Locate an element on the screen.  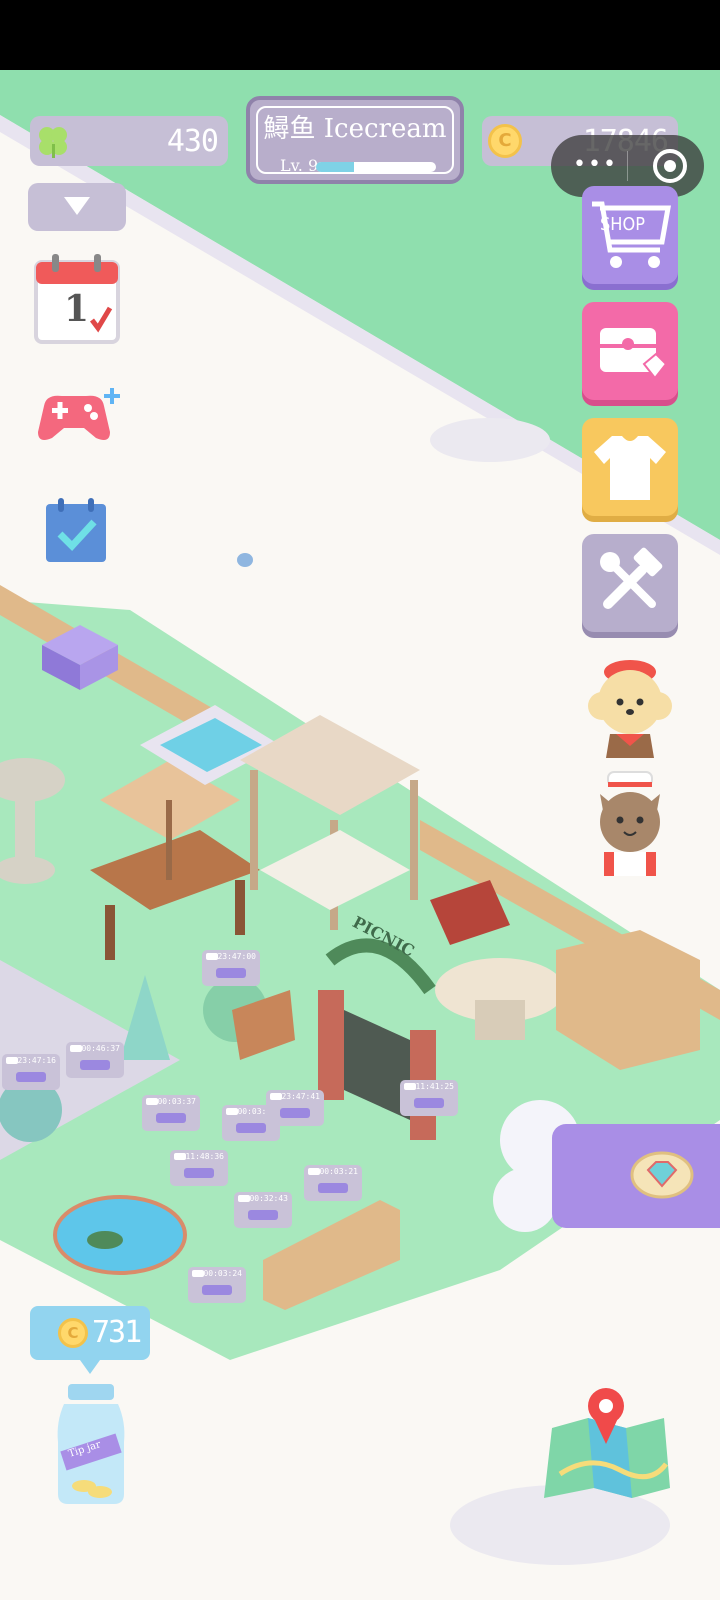
tasks-button is located at coordinates (76, 530).